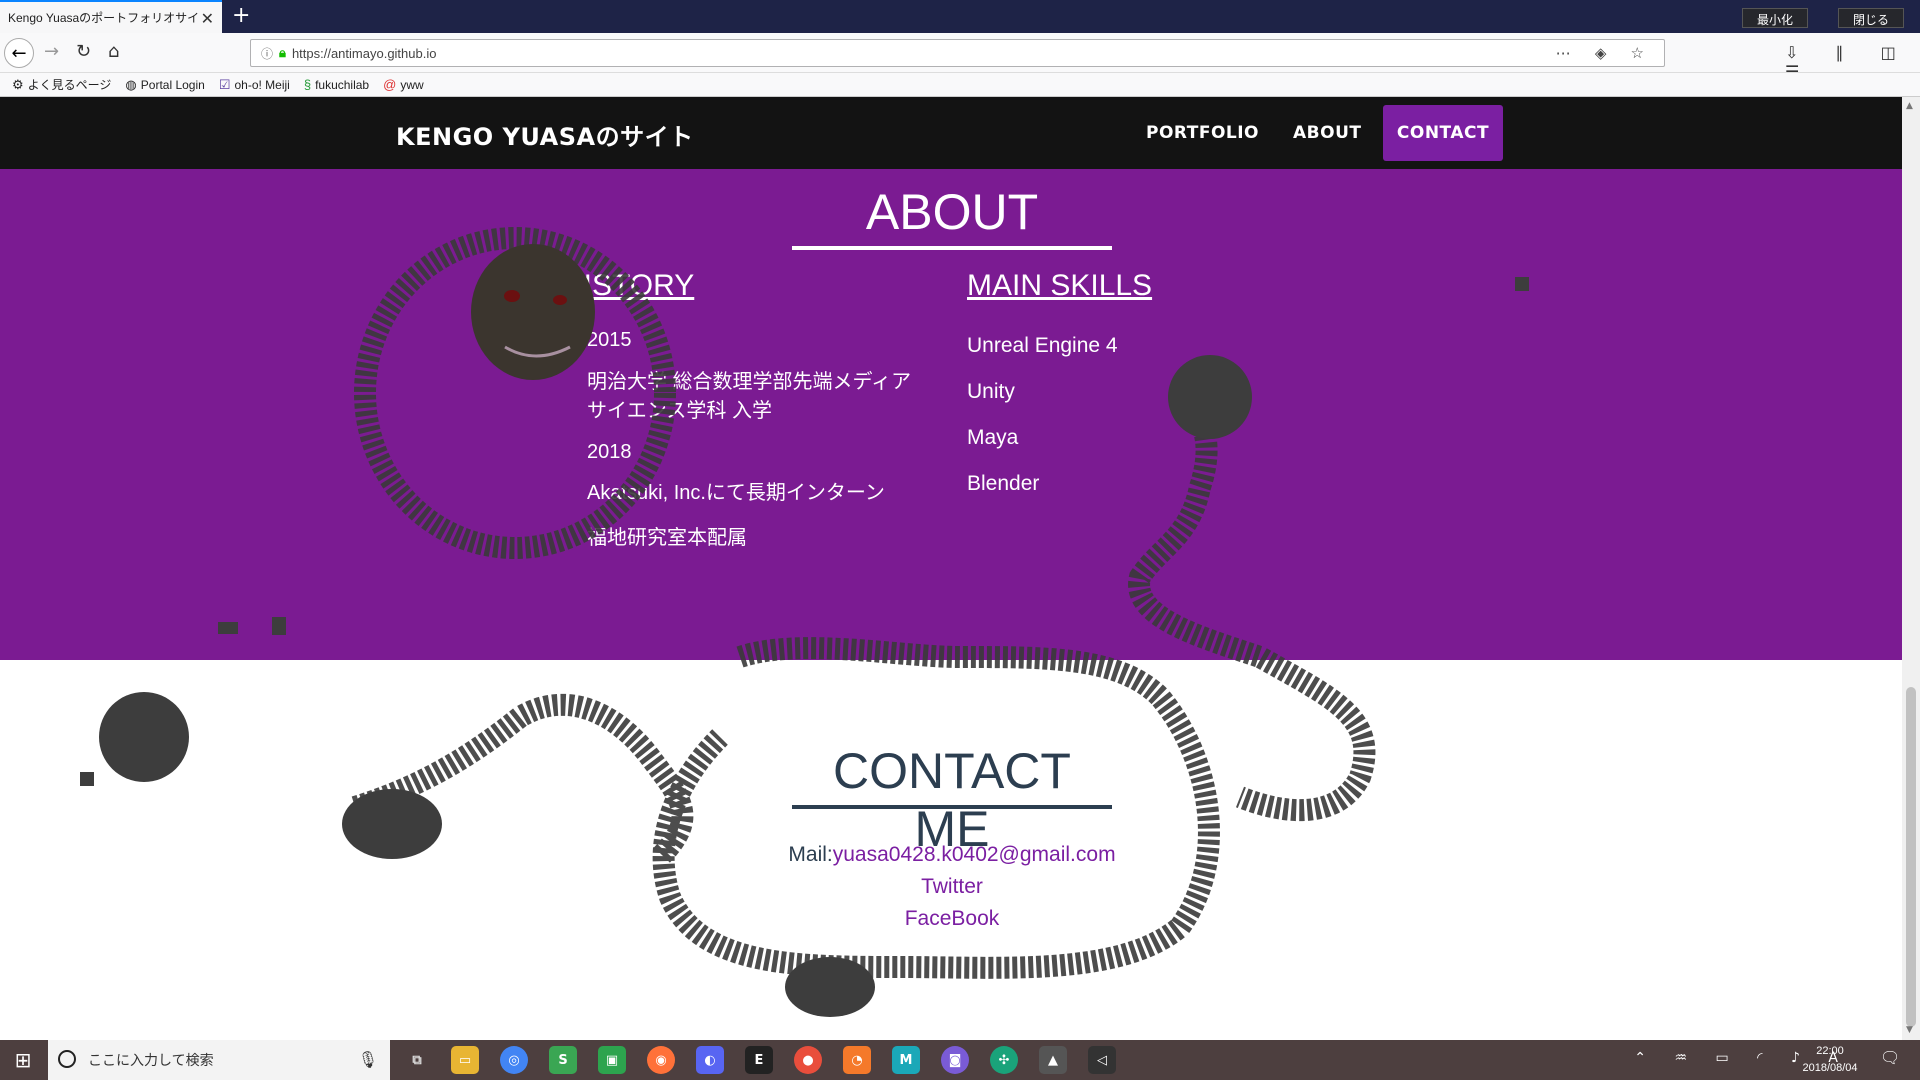  I want to click on taskbar-search: ここに入力して検索 🎙︎, so click(219, 1060).